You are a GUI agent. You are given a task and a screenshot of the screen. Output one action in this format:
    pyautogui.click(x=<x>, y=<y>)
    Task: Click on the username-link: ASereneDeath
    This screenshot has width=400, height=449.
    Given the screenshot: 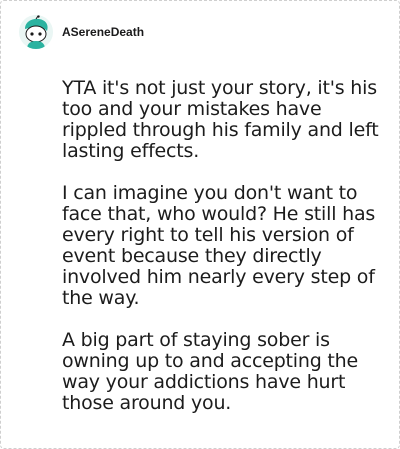 What is the action you would take?
    pyautogui.click(x=103, y=32)
    